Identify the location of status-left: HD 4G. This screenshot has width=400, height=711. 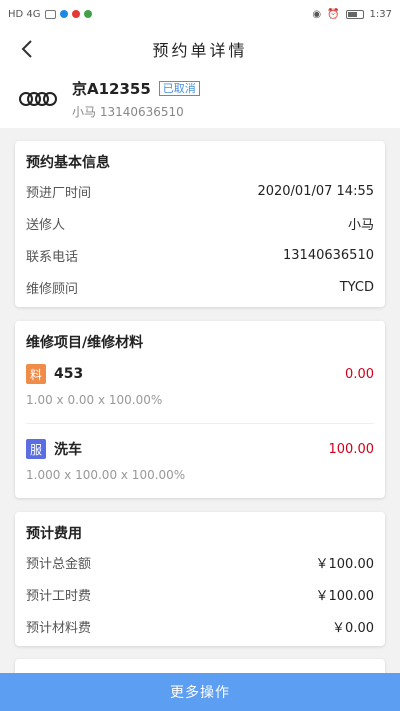
(50, 14).